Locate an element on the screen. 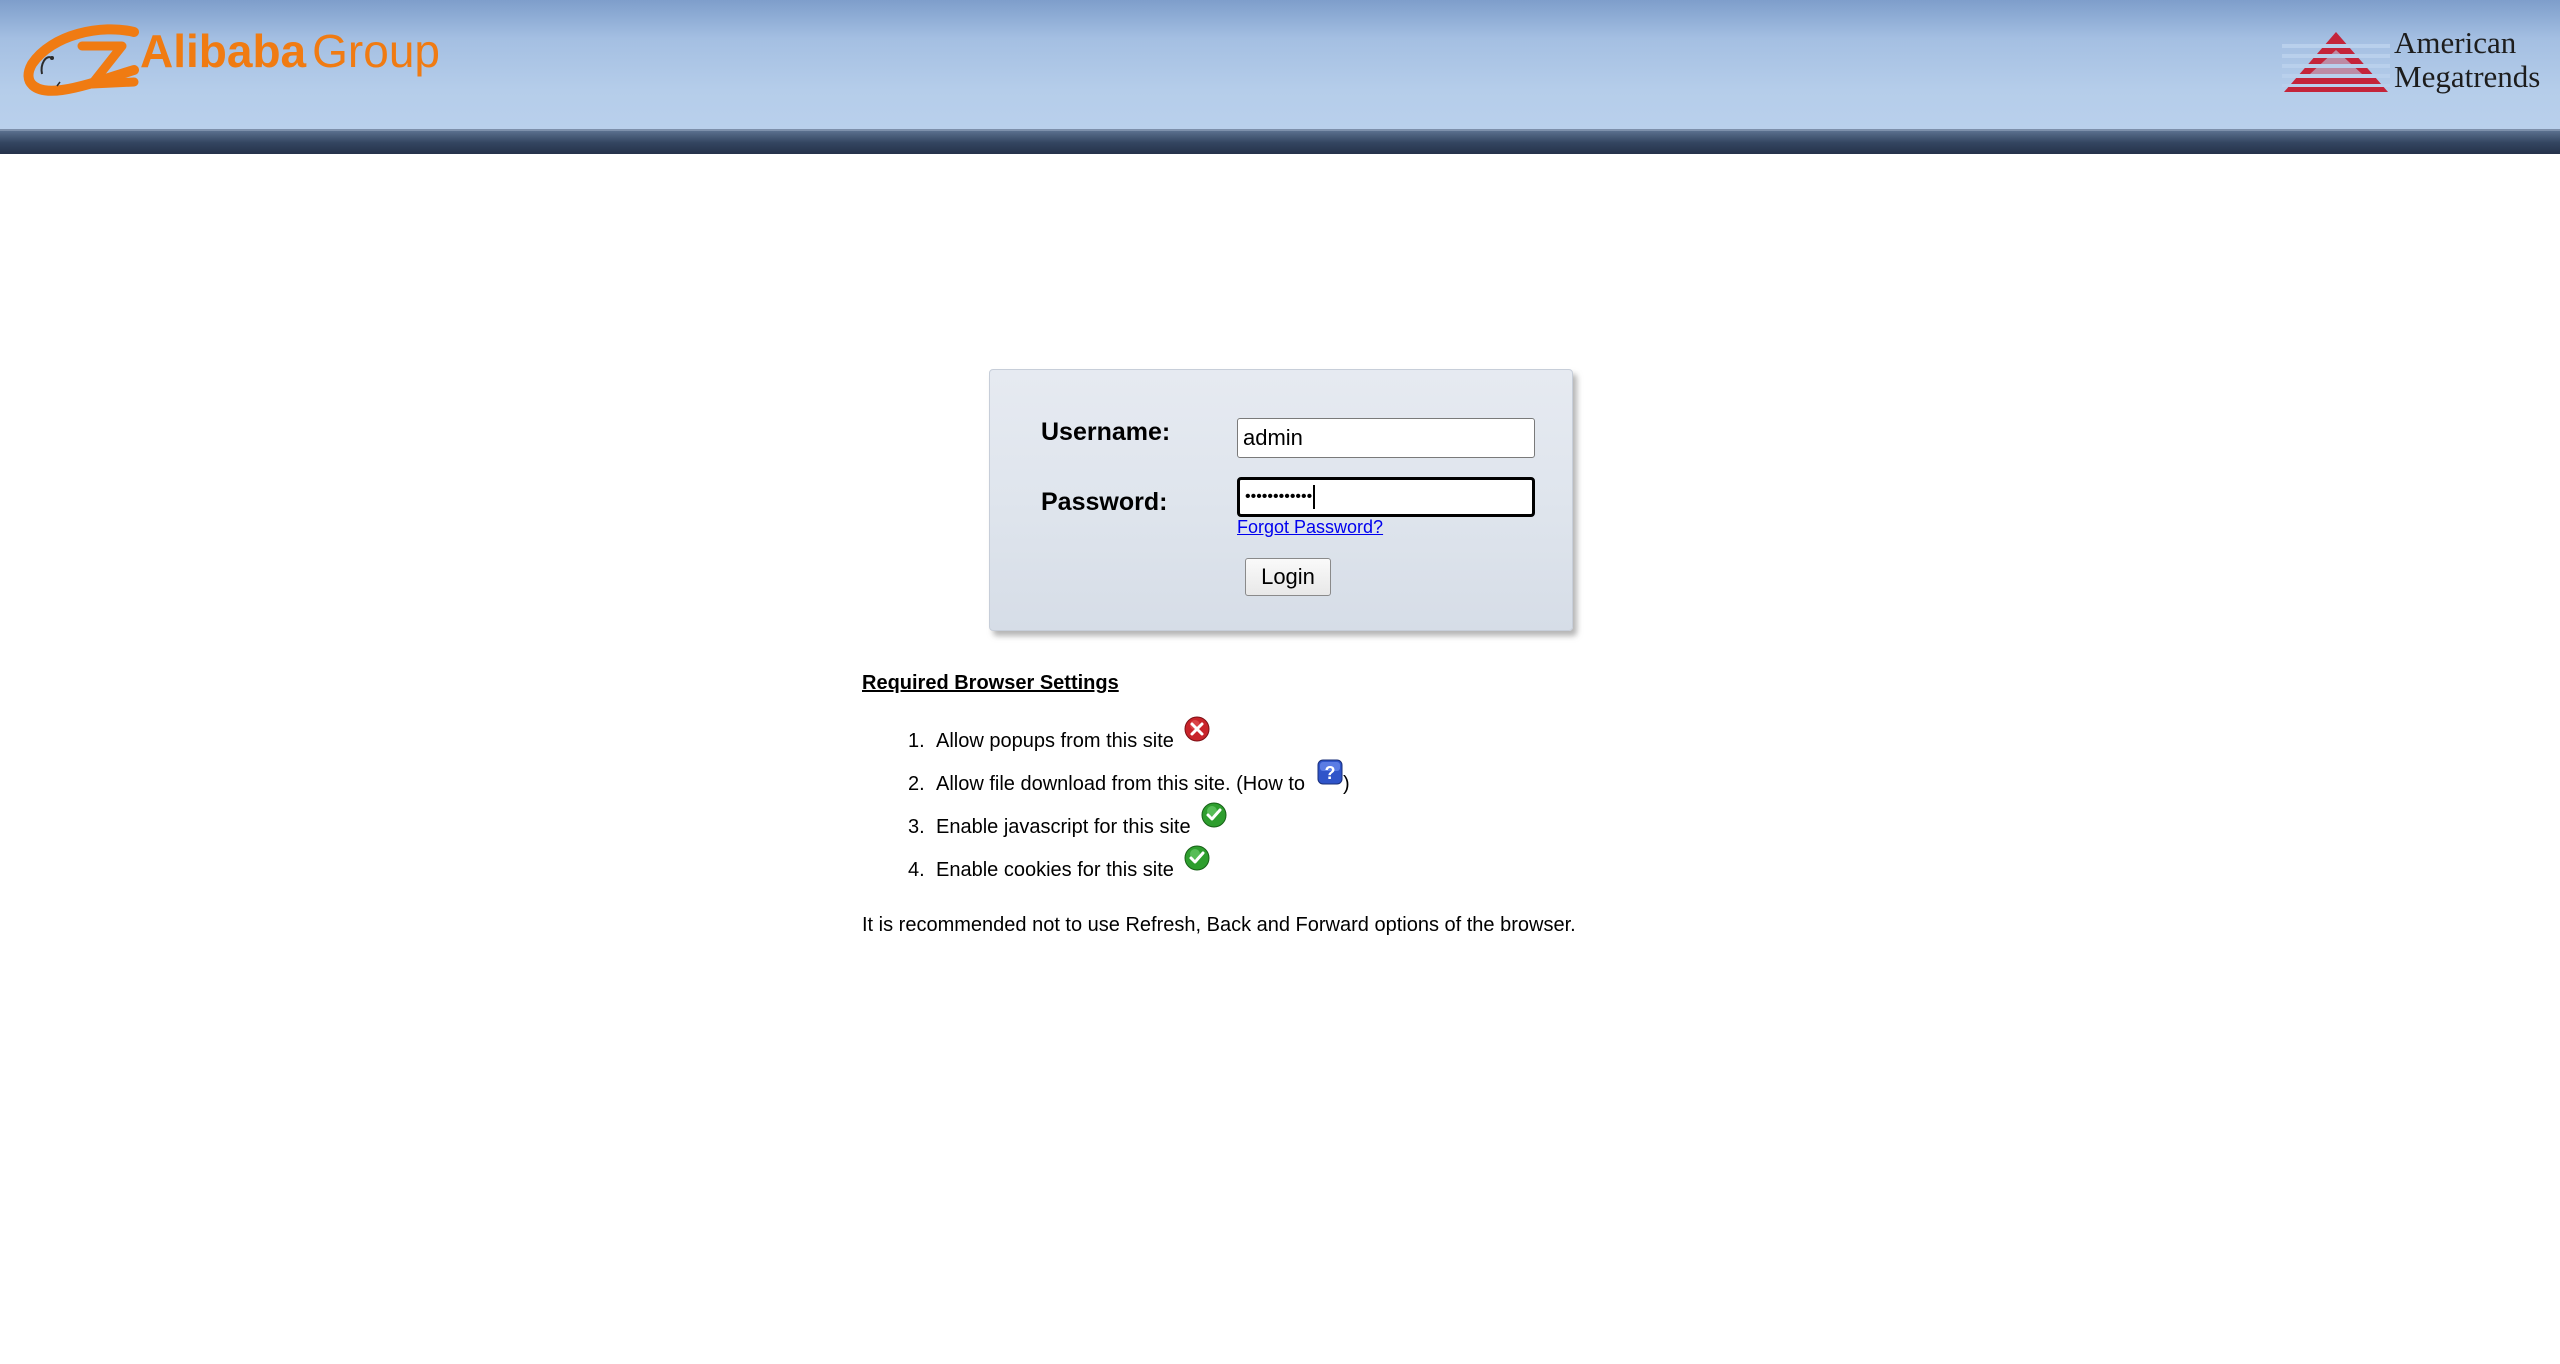  alibaba-wordmark: Alibaba Group is located at coordinates (290, 51).